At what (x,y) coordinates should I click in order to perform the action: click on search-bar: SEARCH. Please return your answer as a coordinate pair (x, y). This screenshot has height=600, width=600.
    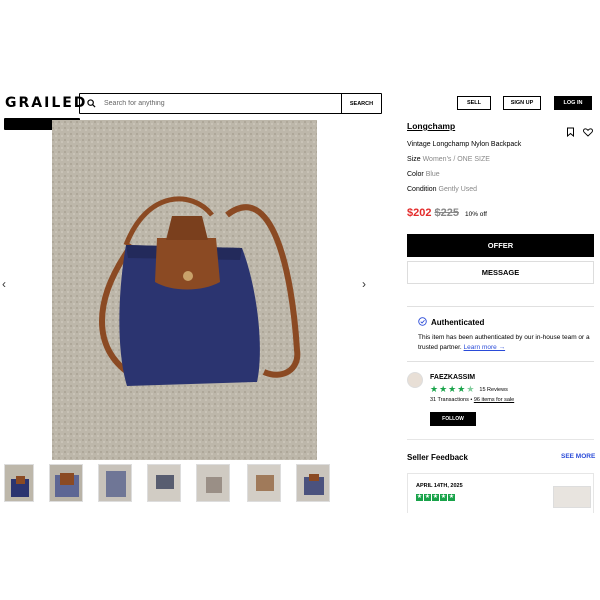
    Looking at the image, I should click on (230, 103).